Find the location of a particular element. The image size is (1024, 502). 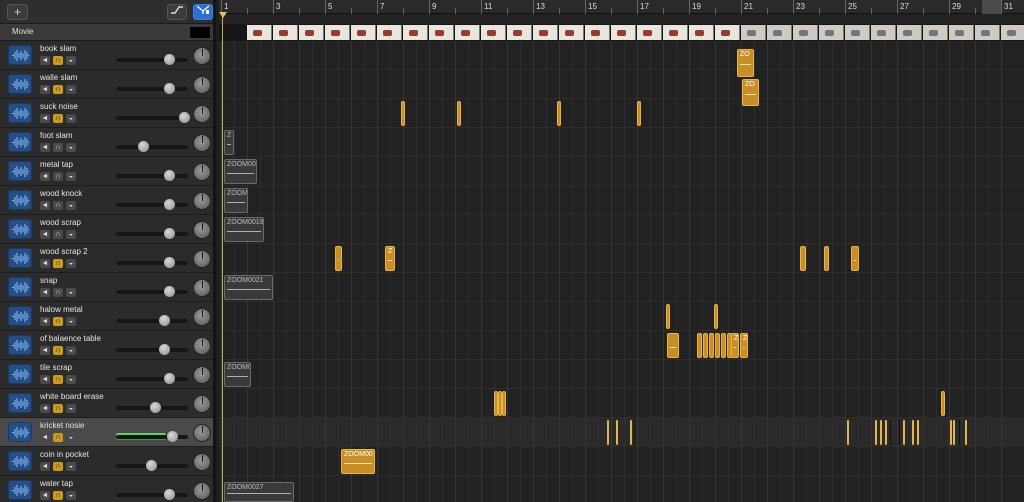

bar-ruler: 1 3 5 7 9 11 13 15 17 19 21 23 25 27 29 31 is located at coordinates (621, 7).